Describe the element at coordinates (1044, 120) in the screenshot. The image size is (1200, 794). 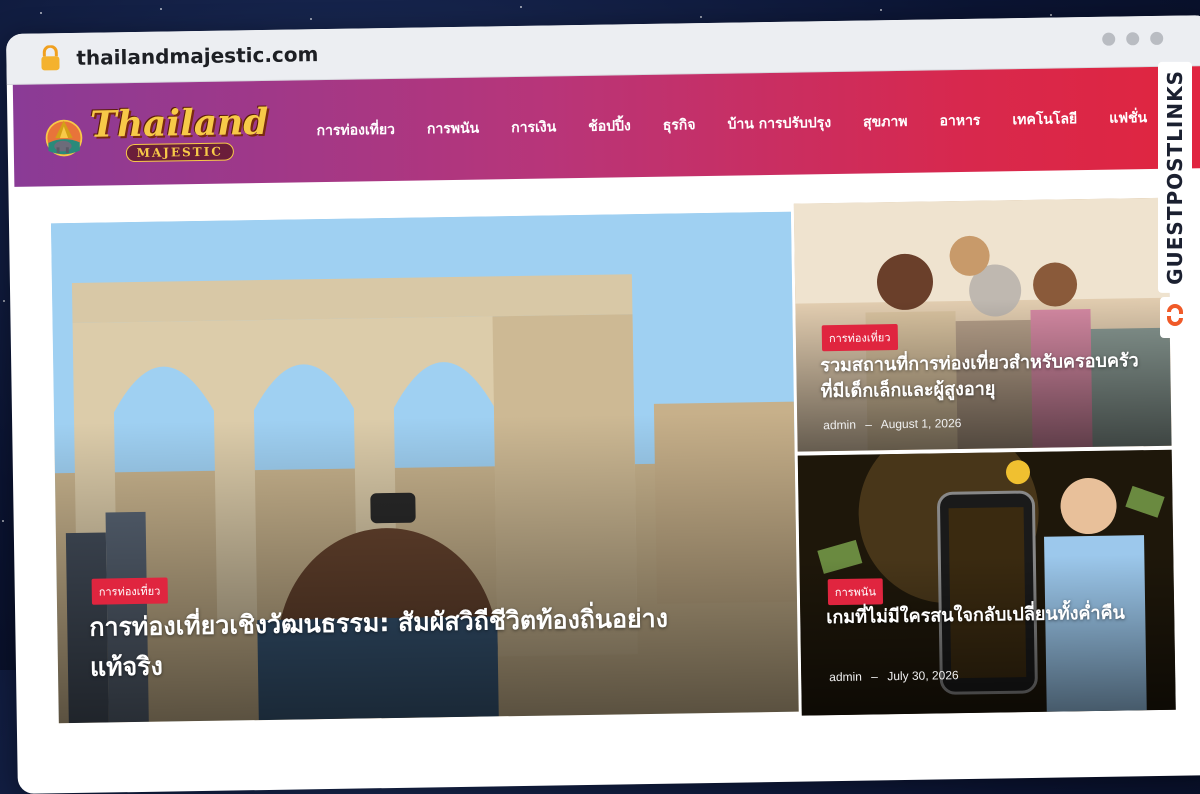
I see `nav-item-technology: เทคโนโลยี` at that location.